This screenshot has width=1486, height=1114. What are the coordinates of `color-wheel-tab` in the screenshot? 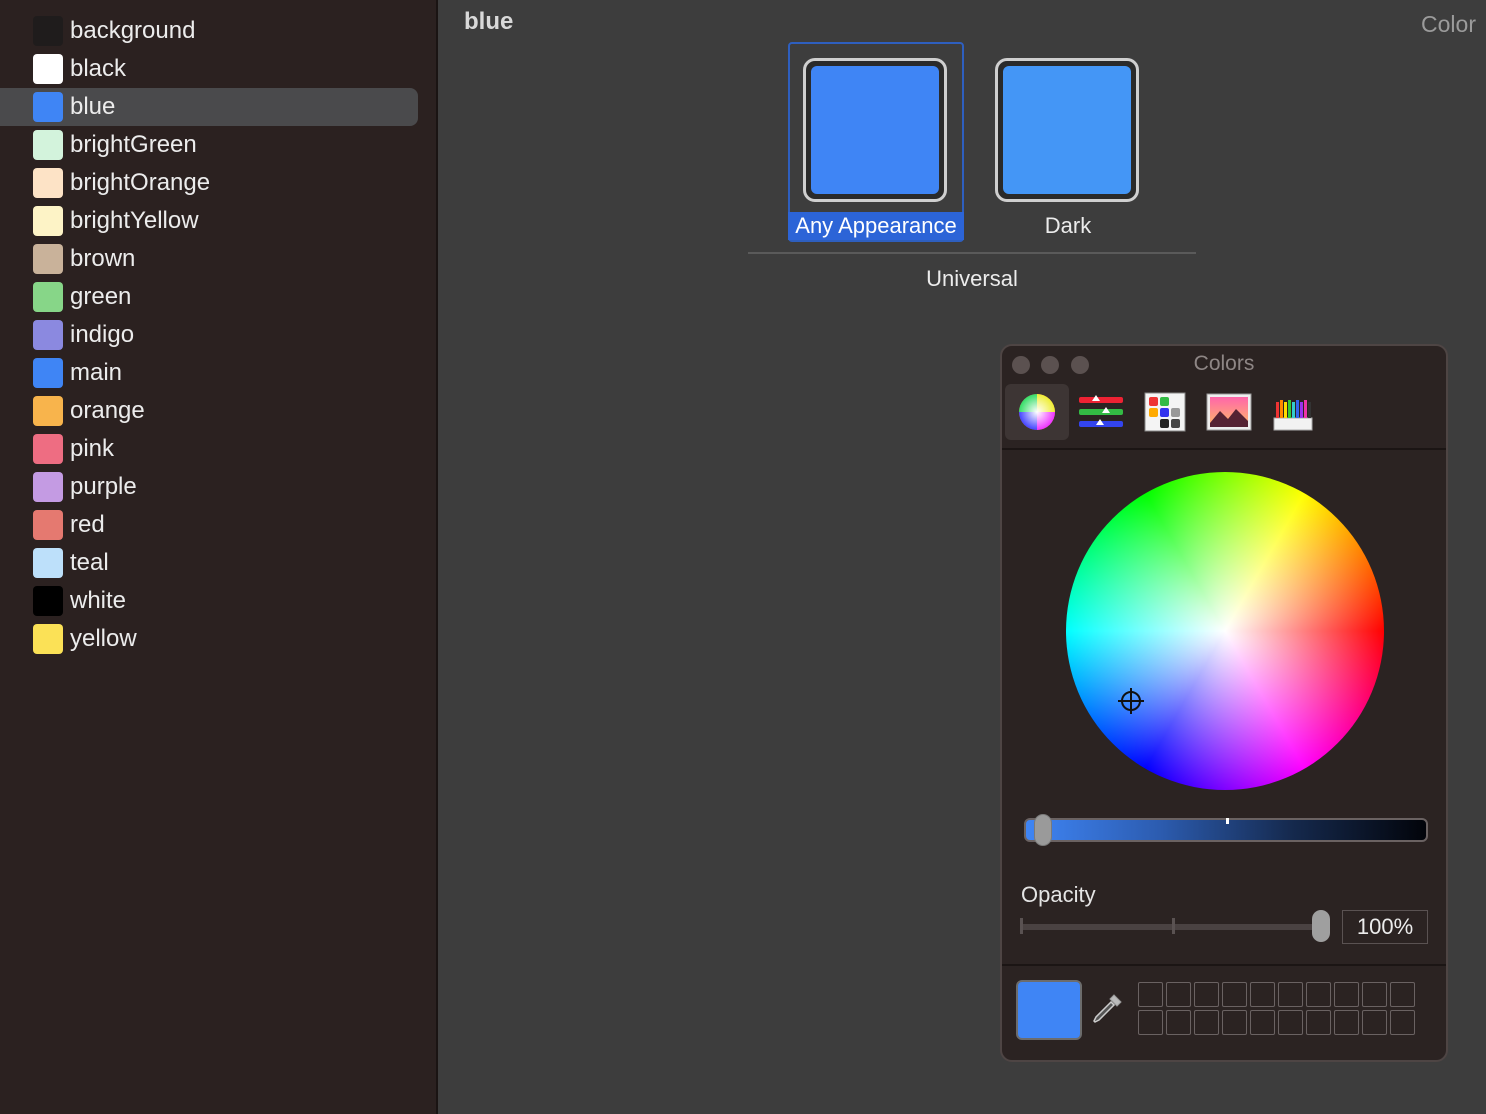 It's located at (1037, 412).